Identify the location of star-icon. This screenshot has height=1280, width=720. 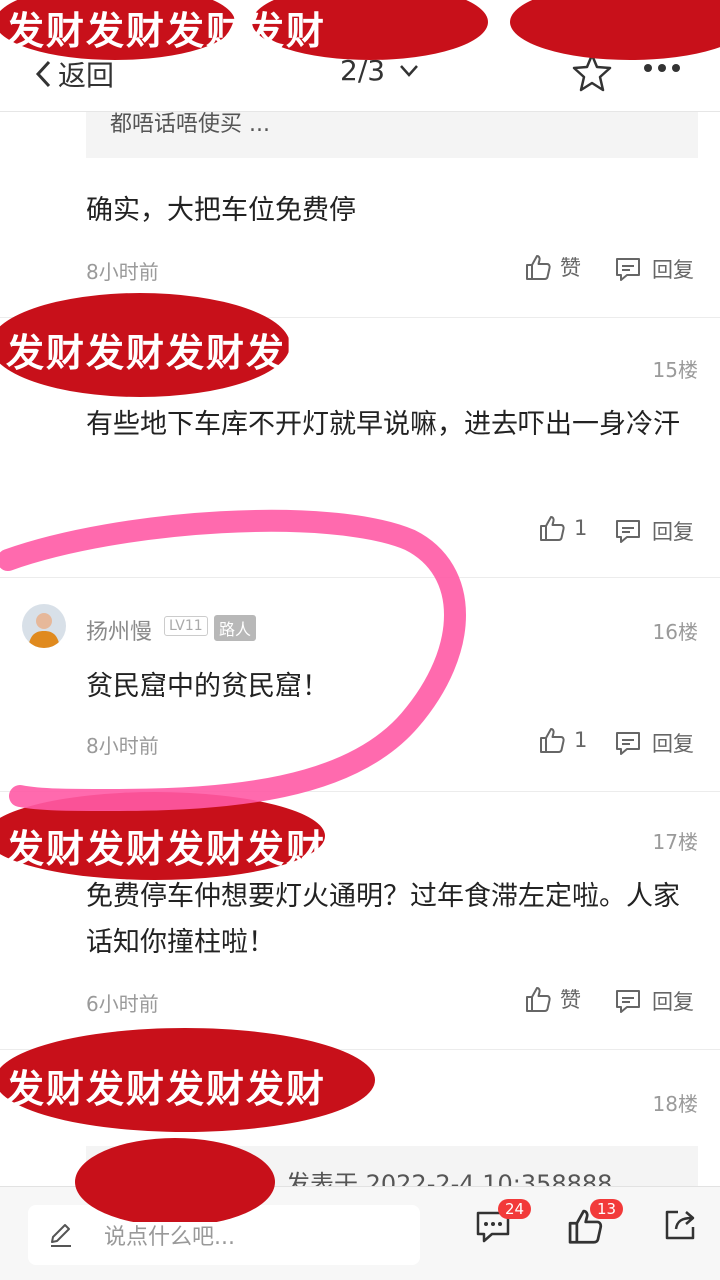
(592, 72).